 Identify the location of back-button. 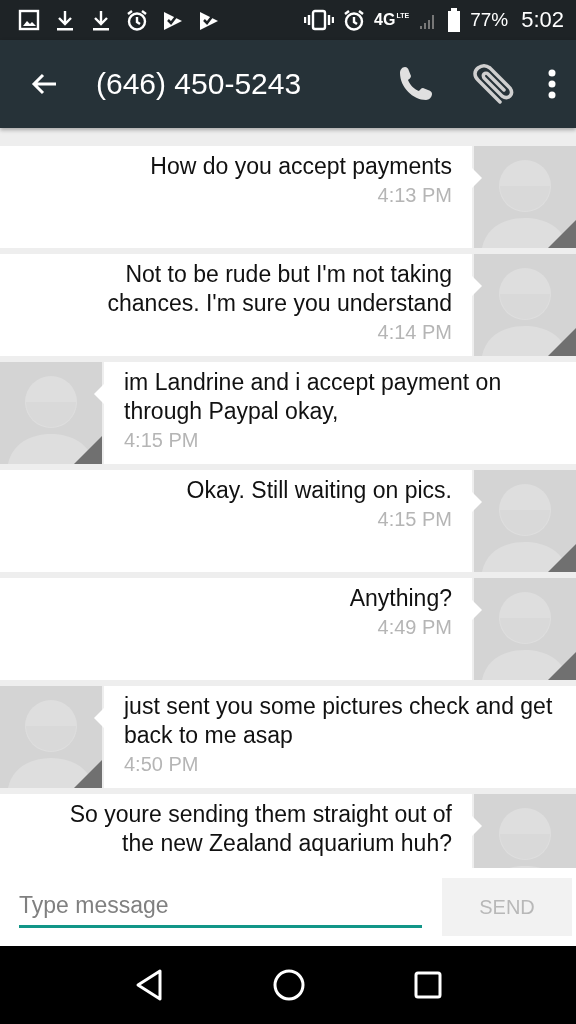
(44, 84).